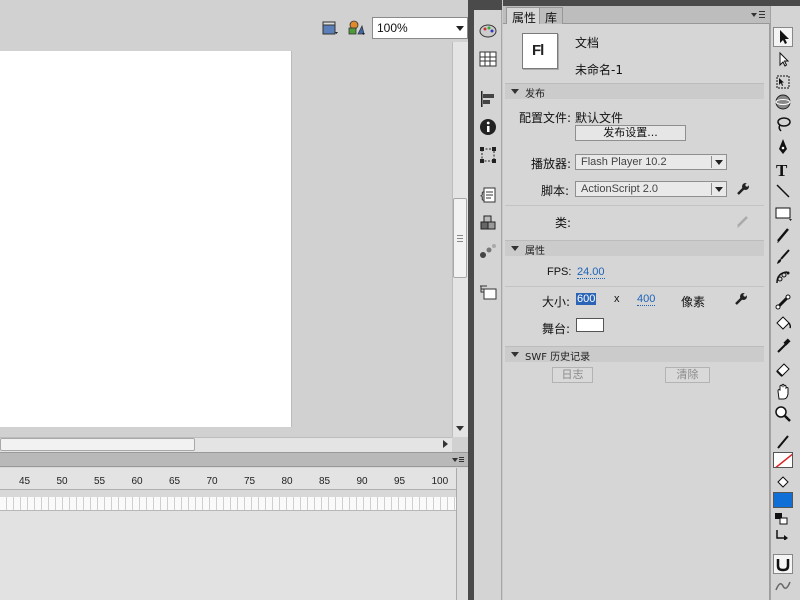 The image size is (800, 600). What do you see at coordinates (783, 60) in the screenshot?
I see `subselection-tool-icon` at bounding box center [783, 60].